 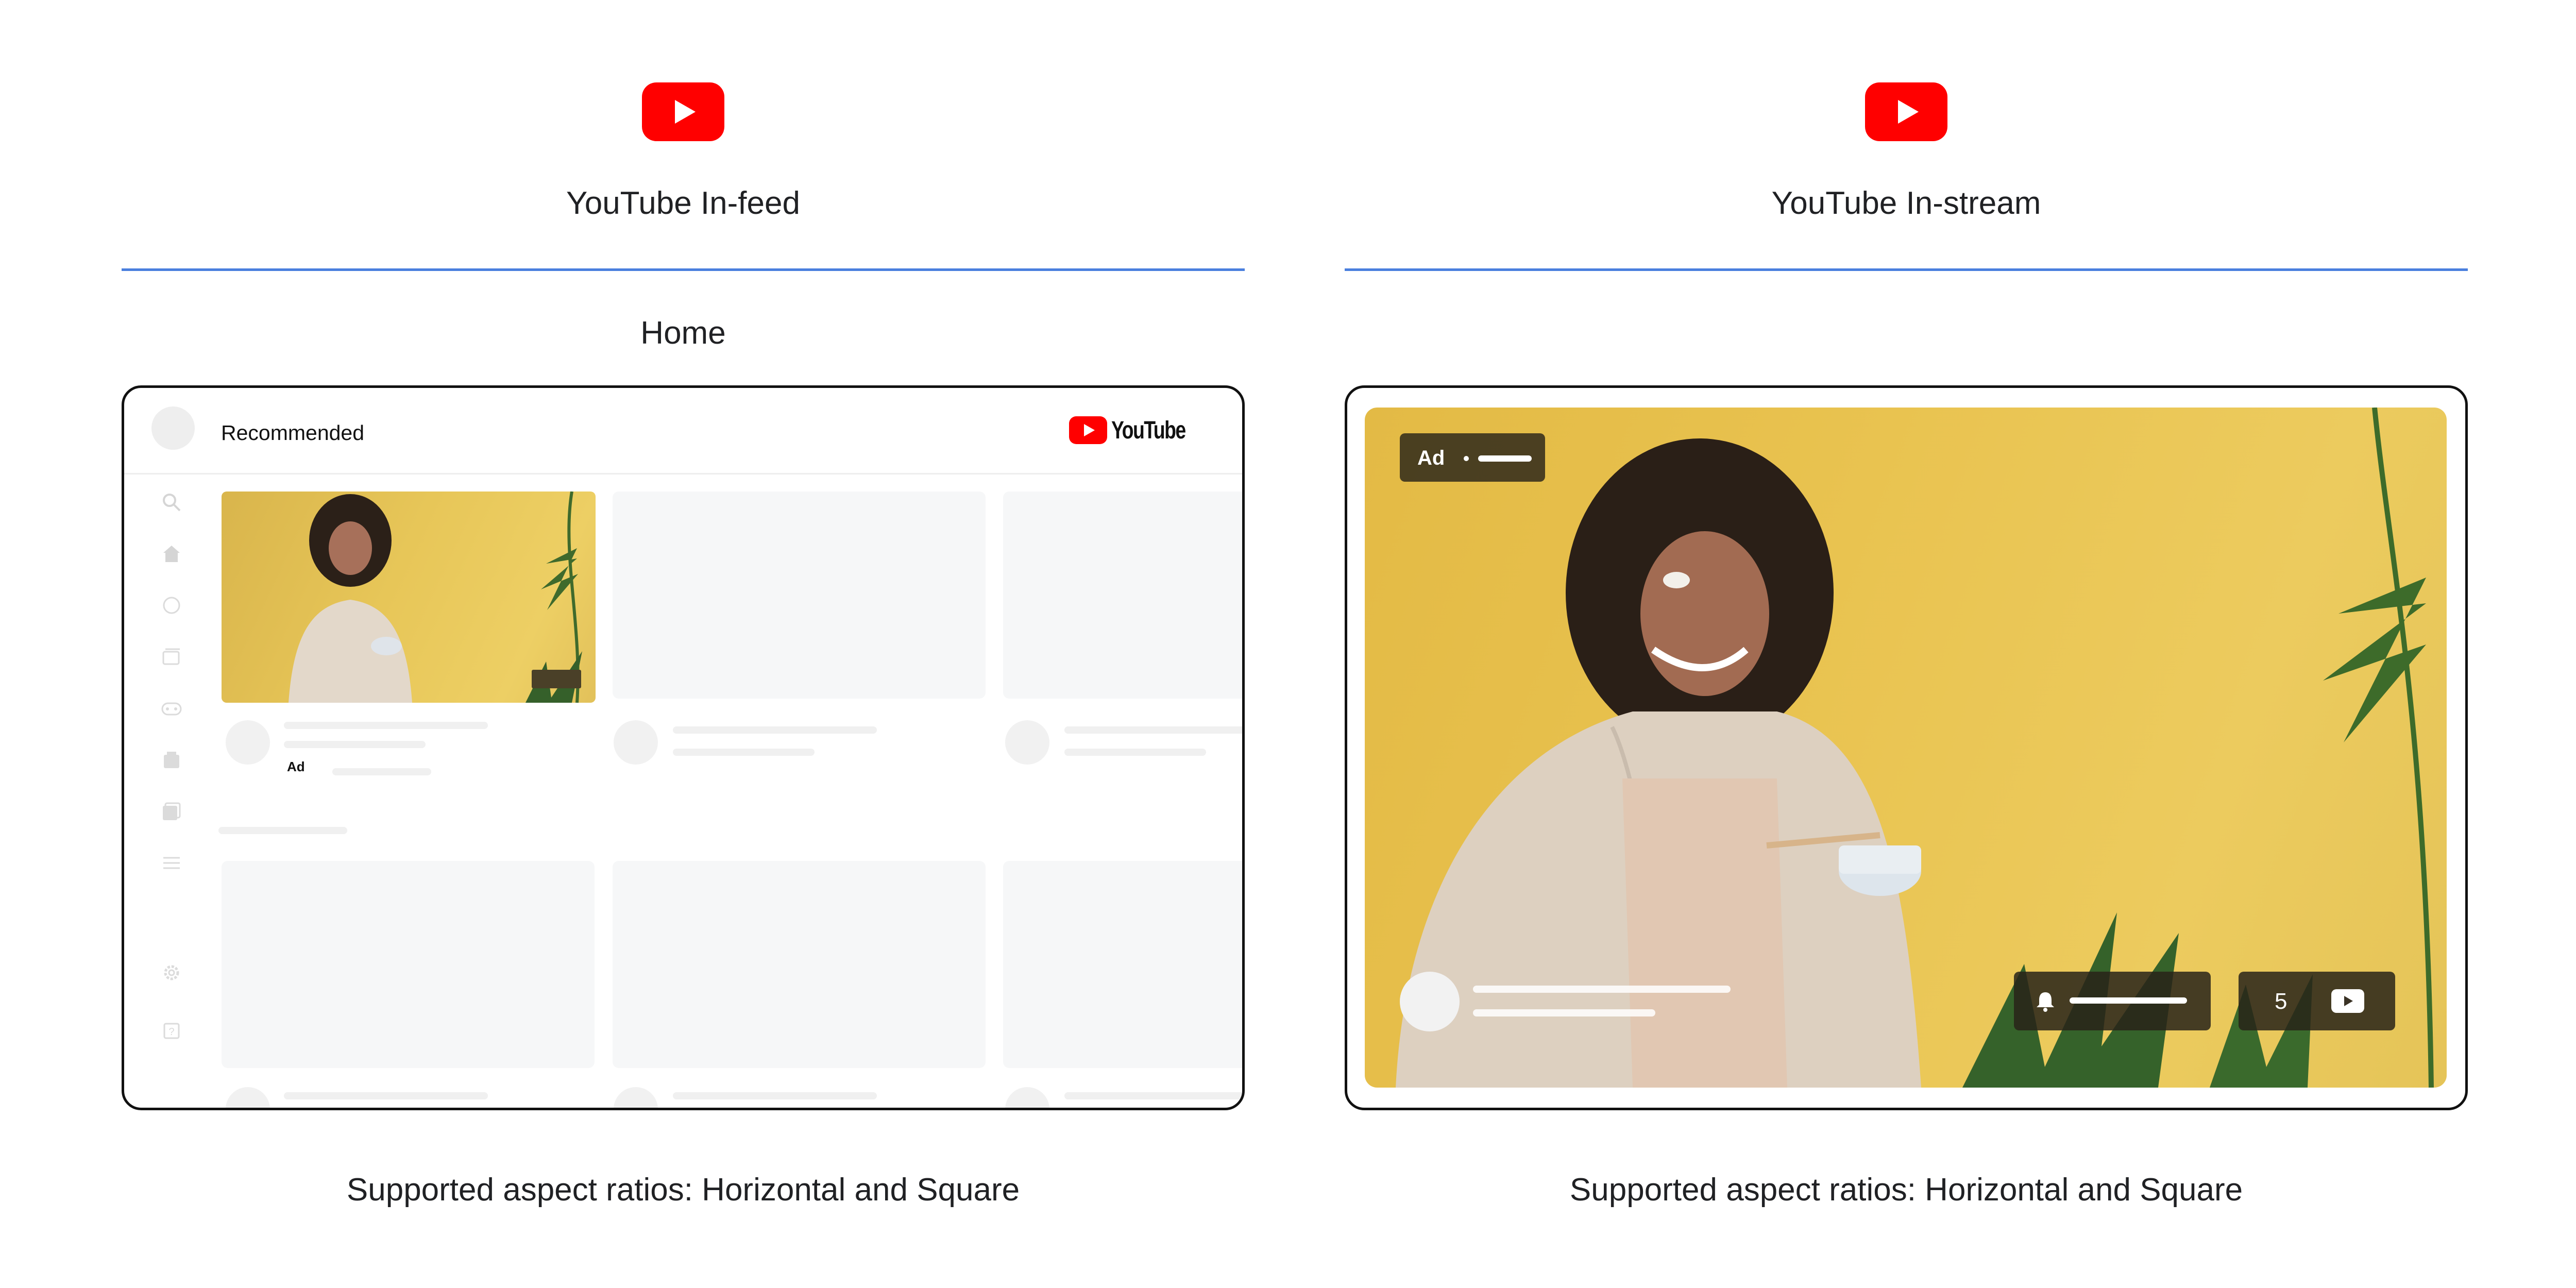 What do you see at coordinates (683, 431) in the screenshot?
I see `feed-header: Recommended YouTube` at bounding box center [683, 431].